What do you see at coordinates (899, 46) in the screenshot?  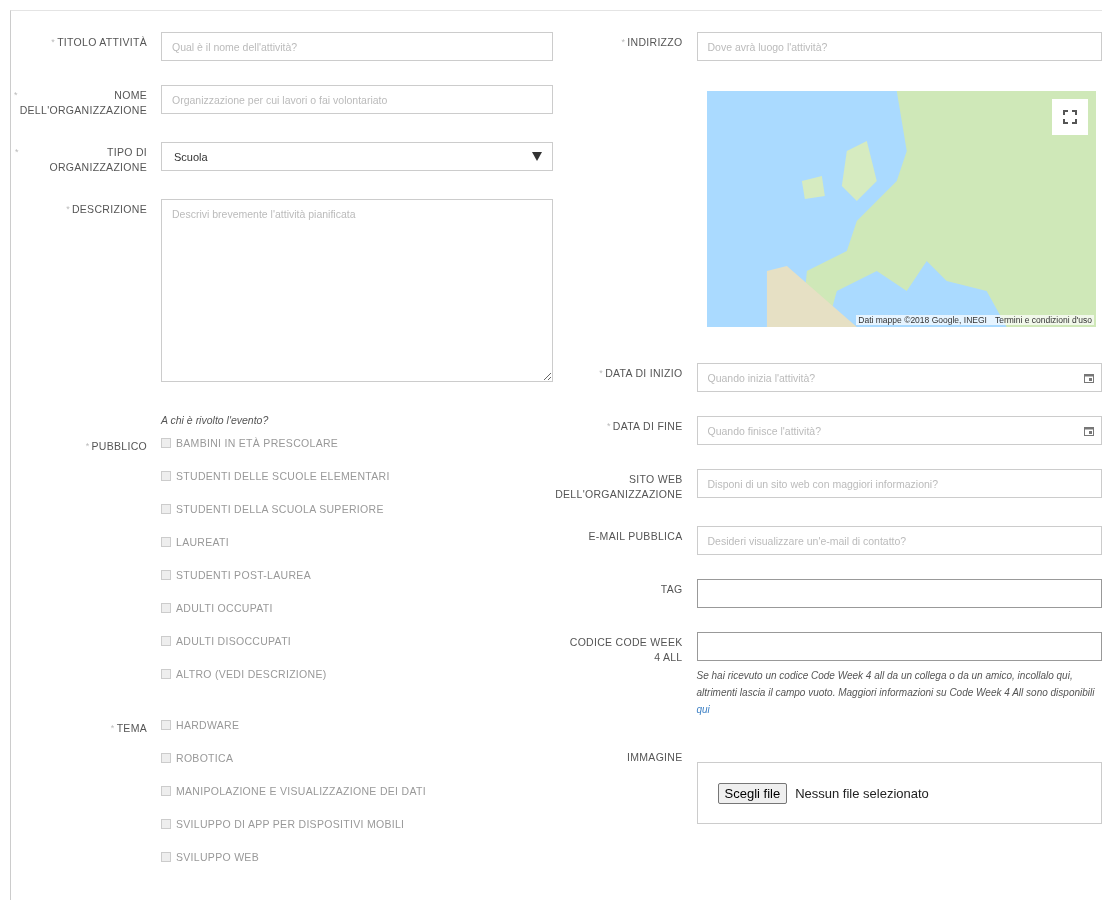 I see `text-field: Dove avrà luogo l'attività?` at bounding box center [899, 46].